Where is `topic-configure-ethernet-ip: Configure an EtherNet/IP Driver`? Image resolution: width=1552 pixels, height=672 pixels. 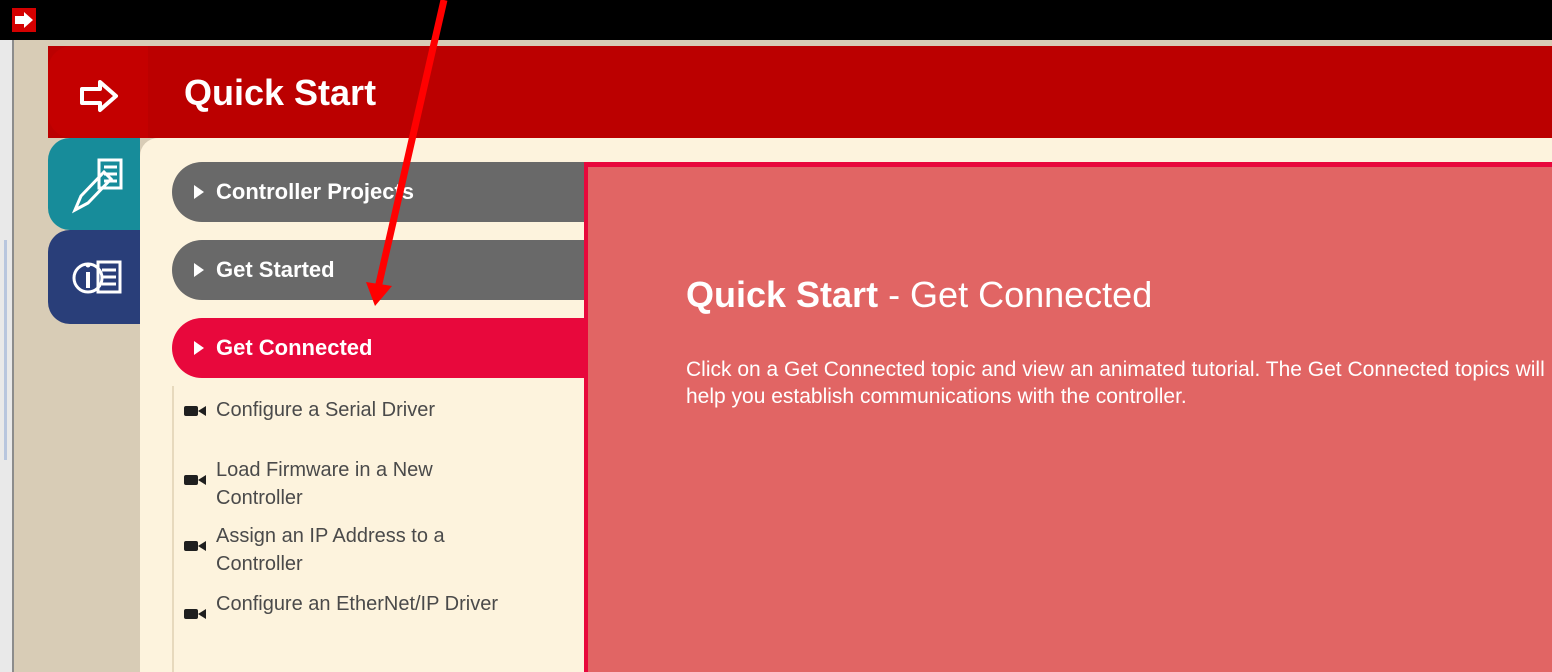 topic-configure-ethernet-ip: Configure an EtherNet/IP Driver is located at coordinates (354, 605).